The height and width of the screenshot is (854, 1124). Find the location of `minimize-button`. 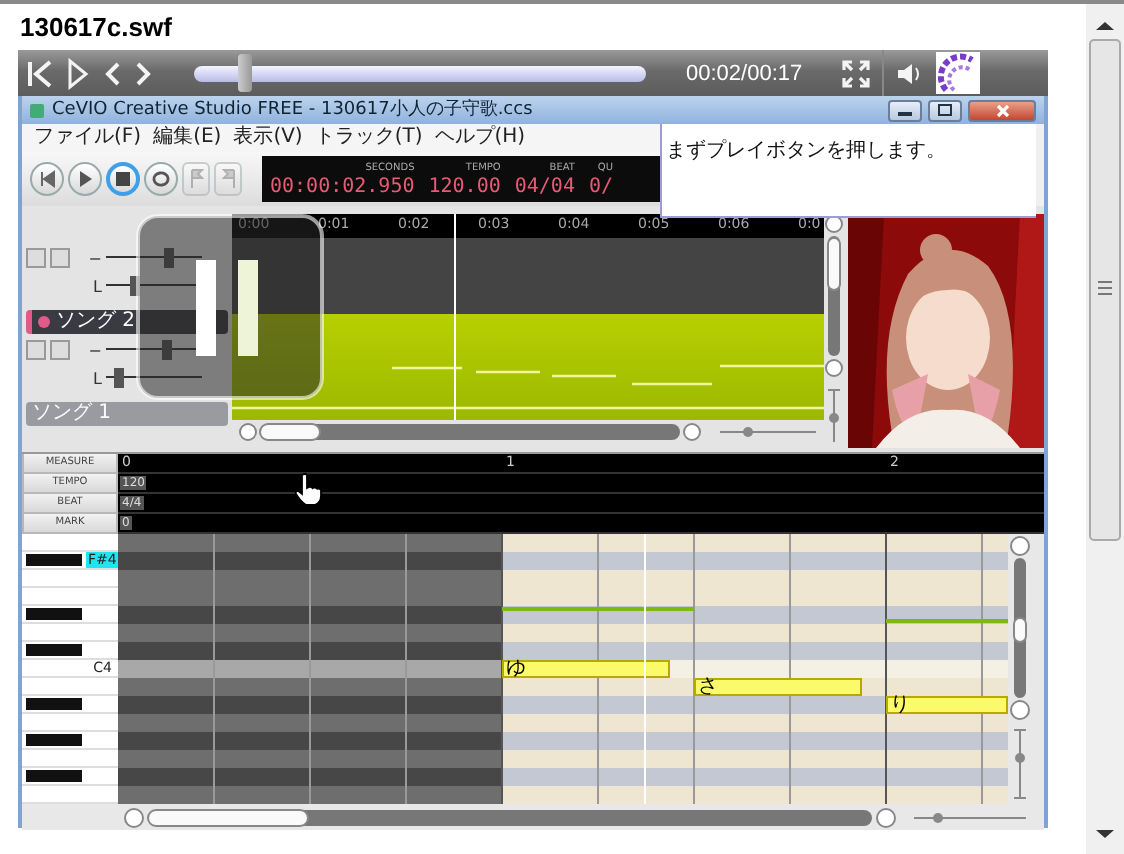

minimize-button is located at coordinates (905, 110).